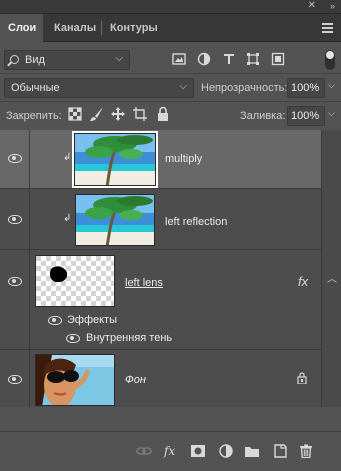 Image resolution: width=341 pixels, height=471 pixels. Describe the element at coordinates (252, 451) in the screenshot. I see `new-group-folder-icon` at that location.